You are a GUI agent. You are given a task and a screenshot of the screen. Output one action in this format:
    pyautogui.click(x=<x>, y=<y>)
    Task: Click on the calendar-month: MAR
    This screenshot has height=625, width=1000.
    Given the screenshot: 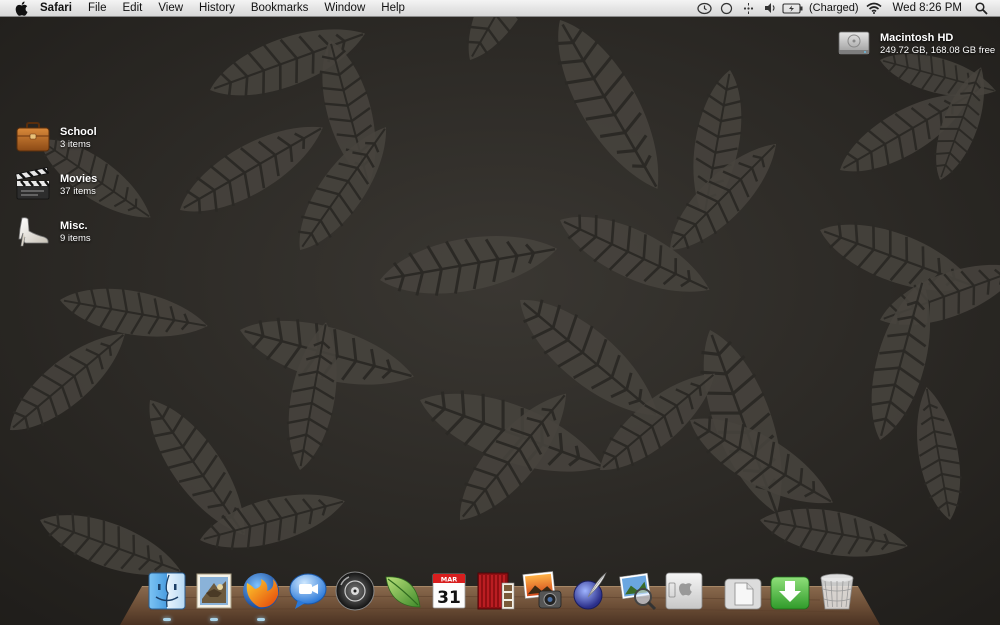 What is the action you would take?
    pyautogui.click(x=449, y=579)
    